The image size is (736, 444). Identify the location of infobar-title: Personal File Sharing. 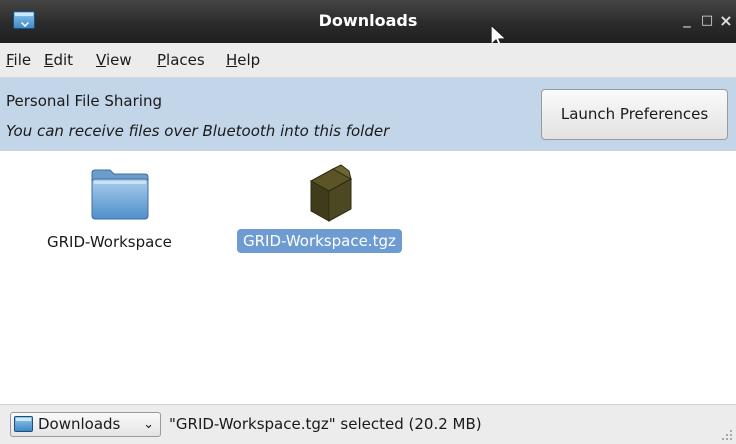
(84, 101).